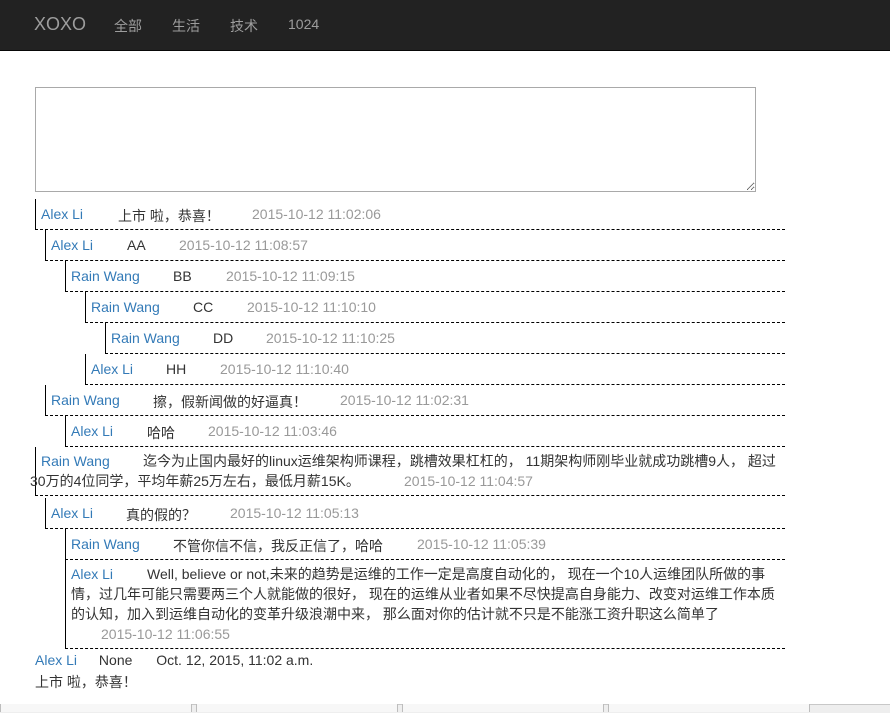  Describe the element at coordinates (303, 24) in the screenshot. I see `nav-link-1024: 1024` at that location.